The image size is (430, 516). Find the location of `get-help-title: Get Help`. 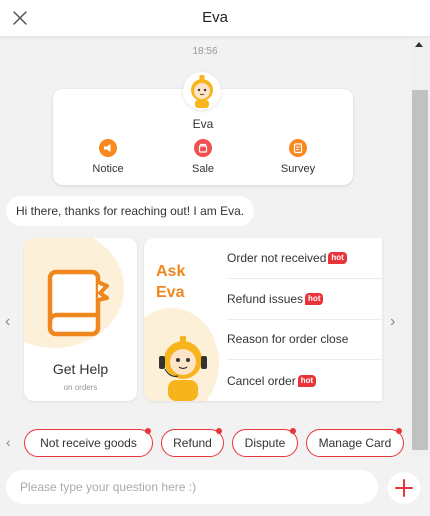

get-help-title: Get Help is located at coordinates (80, 369).